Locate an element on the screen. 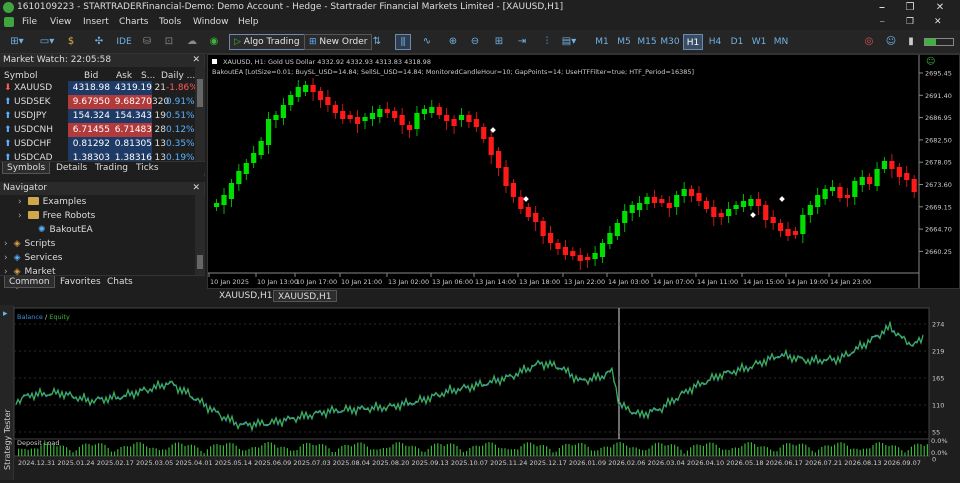  spread-value: 21 is located at coordinates (160, 88).